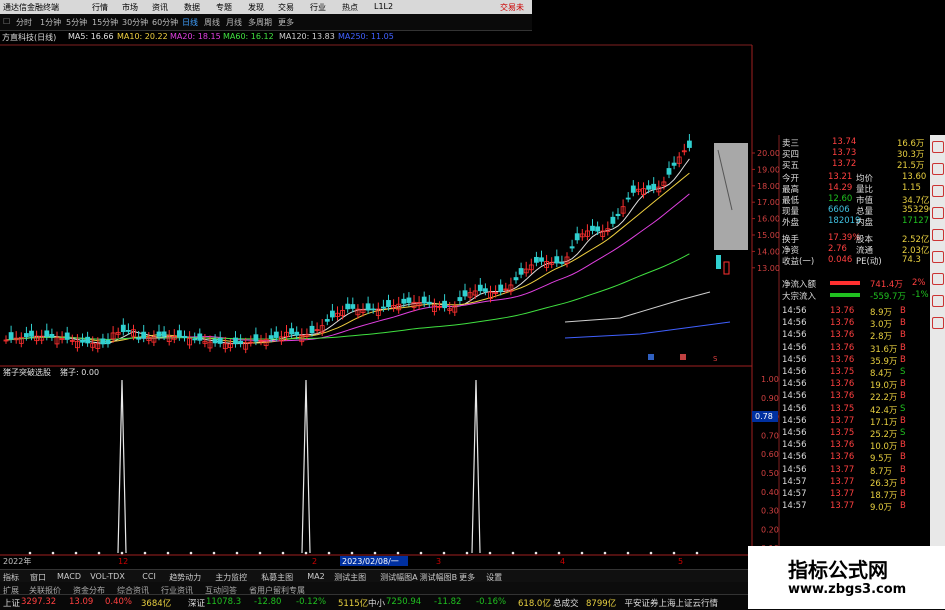 The width and height of the screenshot is (945, 610). I want to click on indicator-tick: 0.60, so click(770, 454).